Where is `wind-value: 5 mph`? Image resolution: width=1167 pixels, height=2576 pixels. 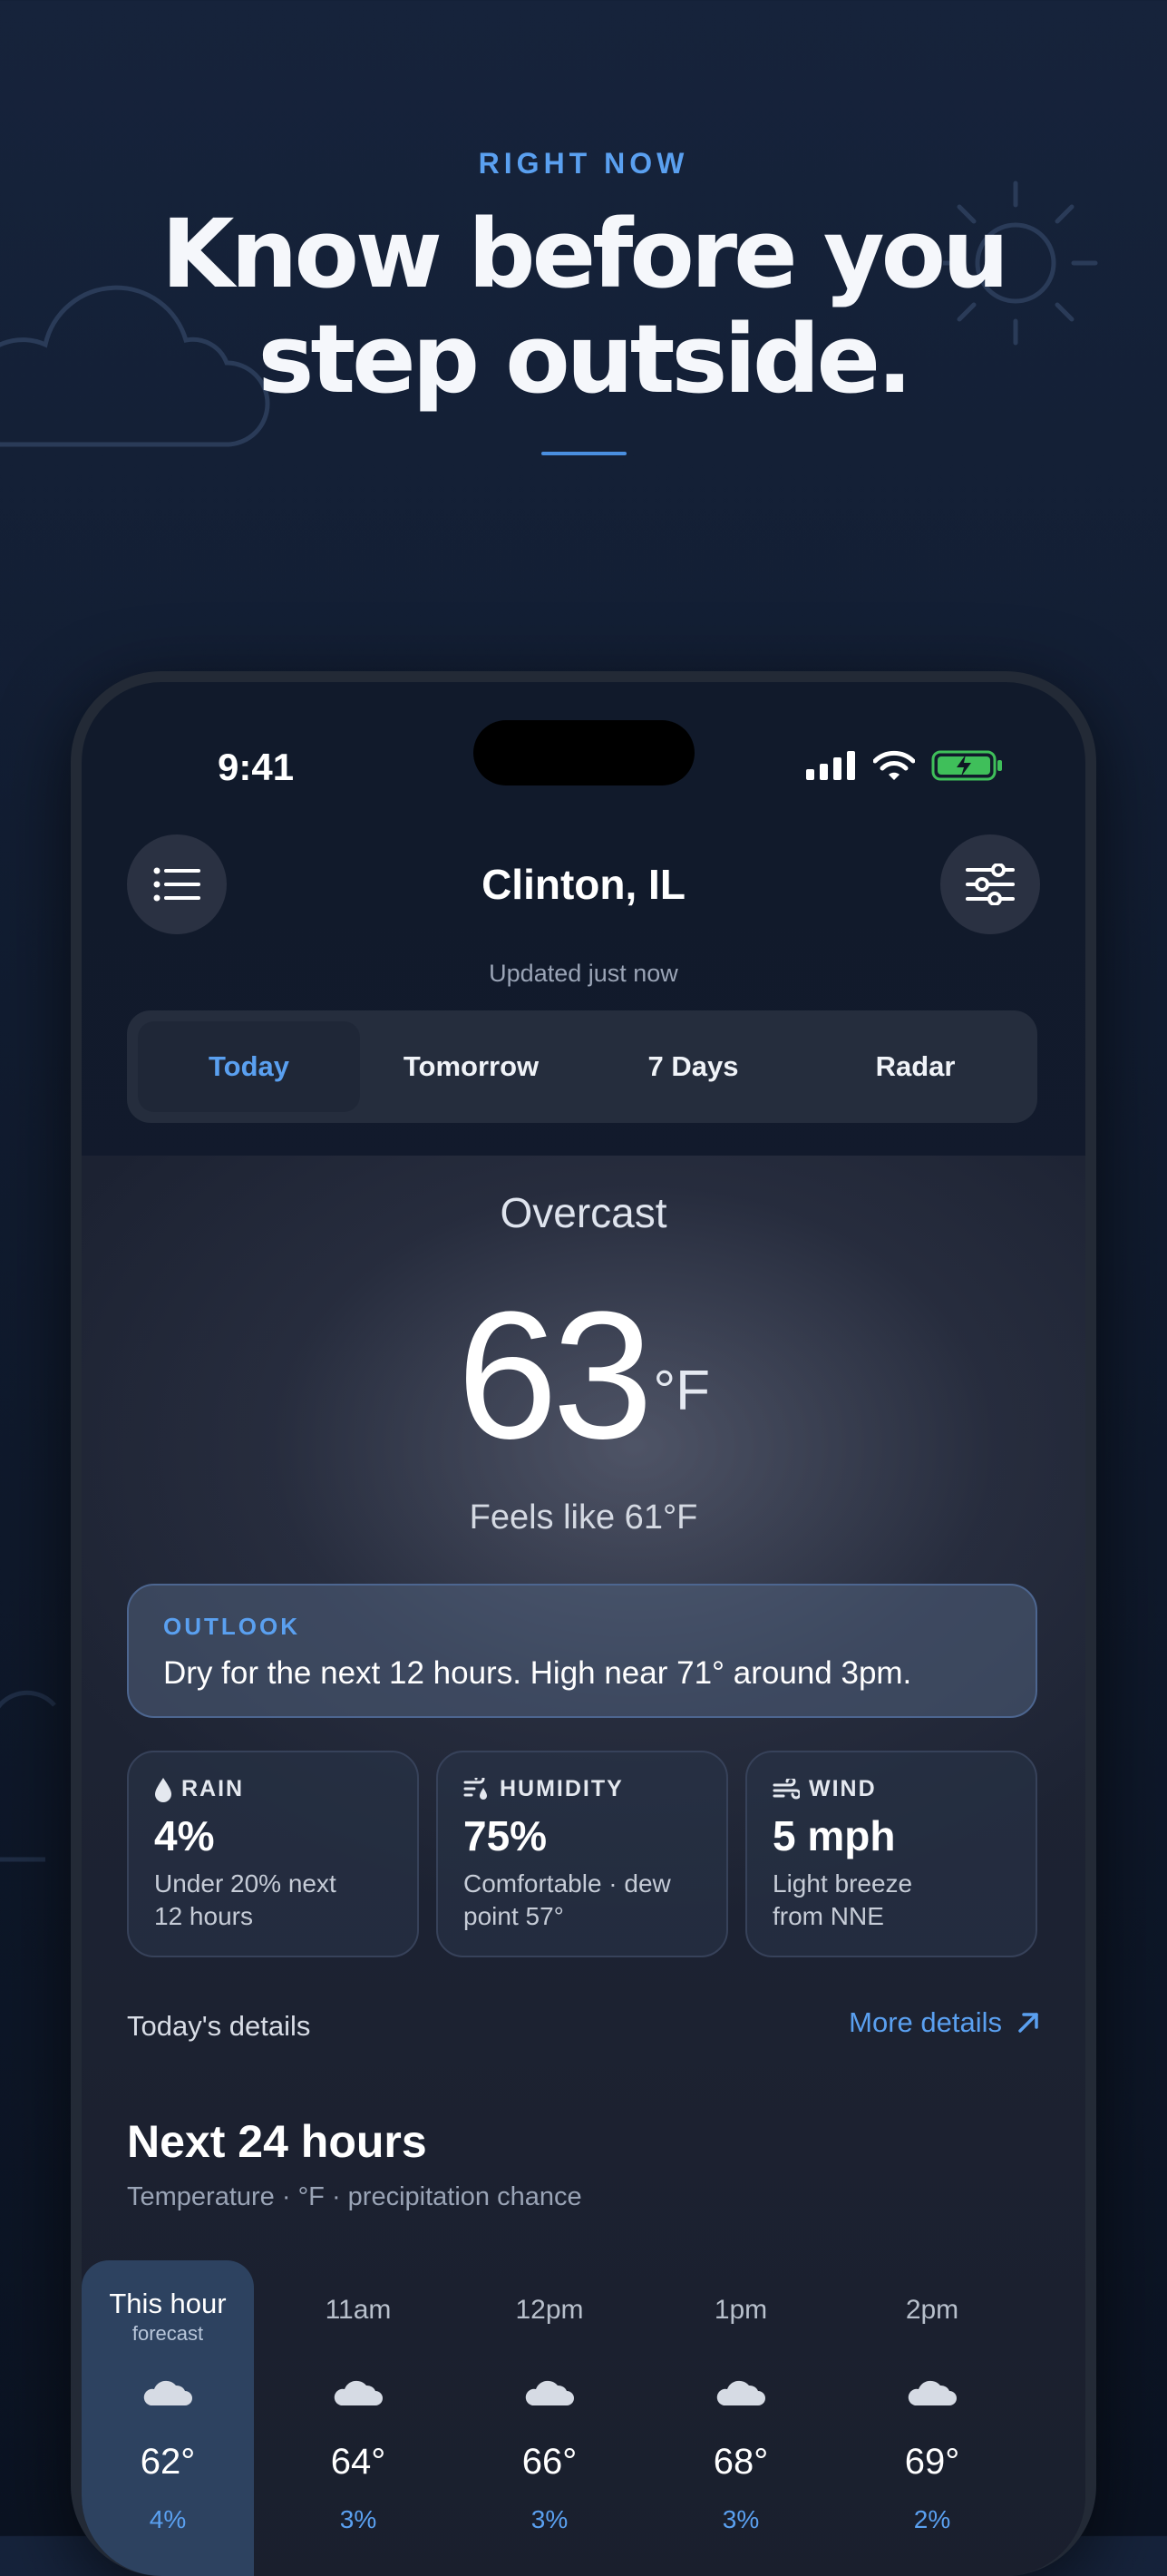 wind-value: 5 mph is located at coordinates (834, 1835).